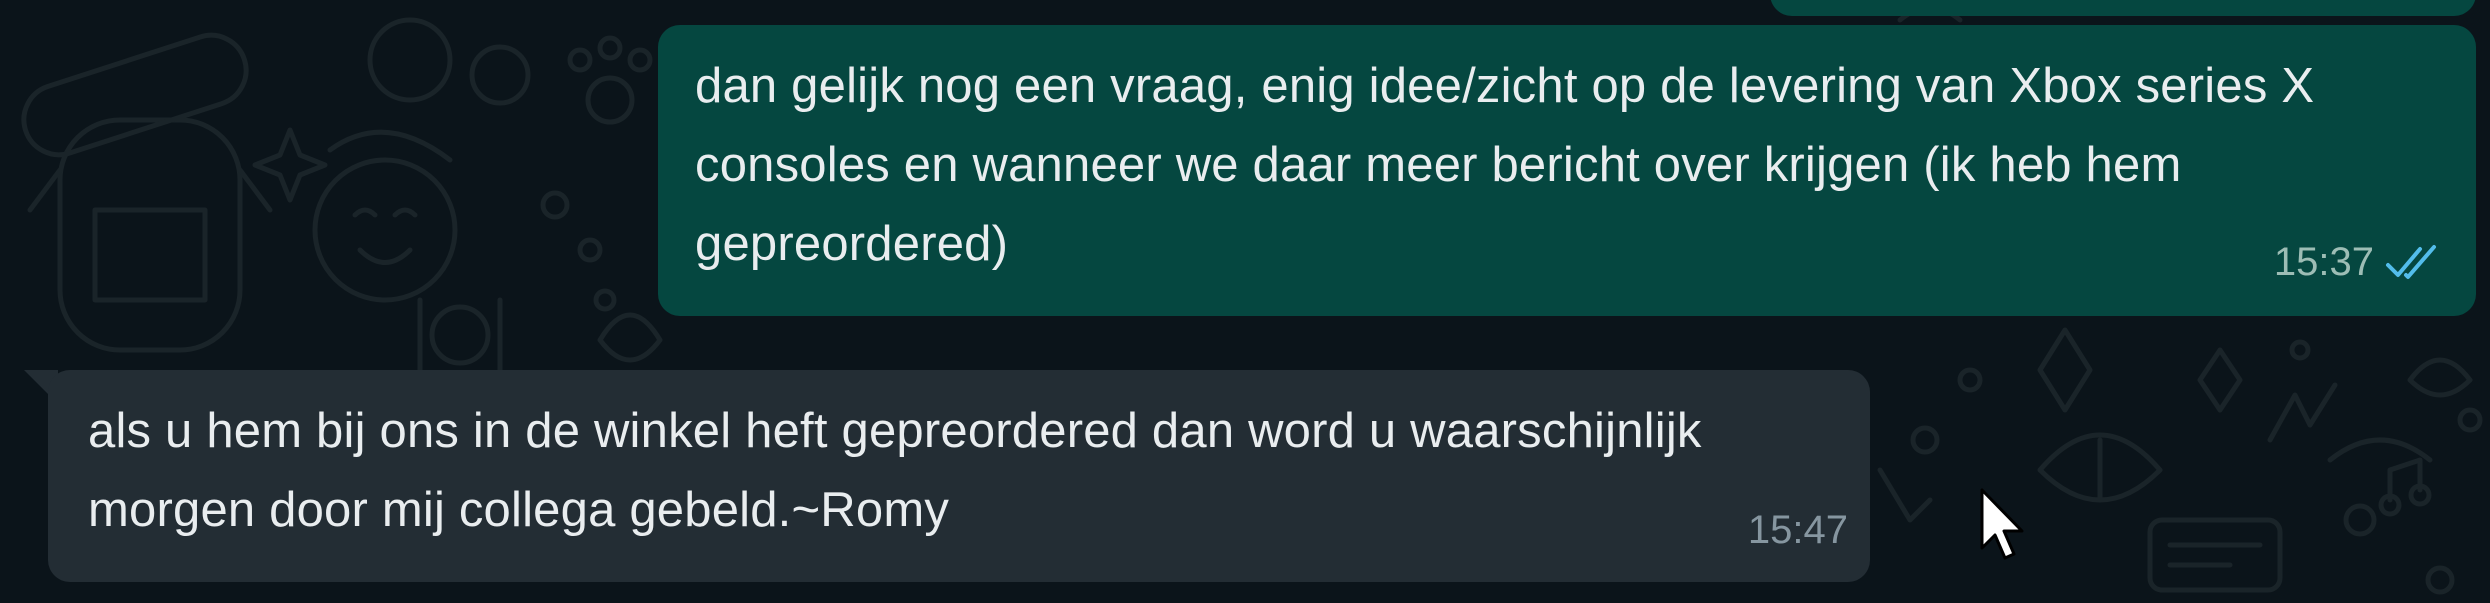 The height and width of the screenshot is (603, 2490). What do you see at coordinates (2411, 261) in the screenshot?
I see `double-check-read-icon` at bounding box center [2411, 261].